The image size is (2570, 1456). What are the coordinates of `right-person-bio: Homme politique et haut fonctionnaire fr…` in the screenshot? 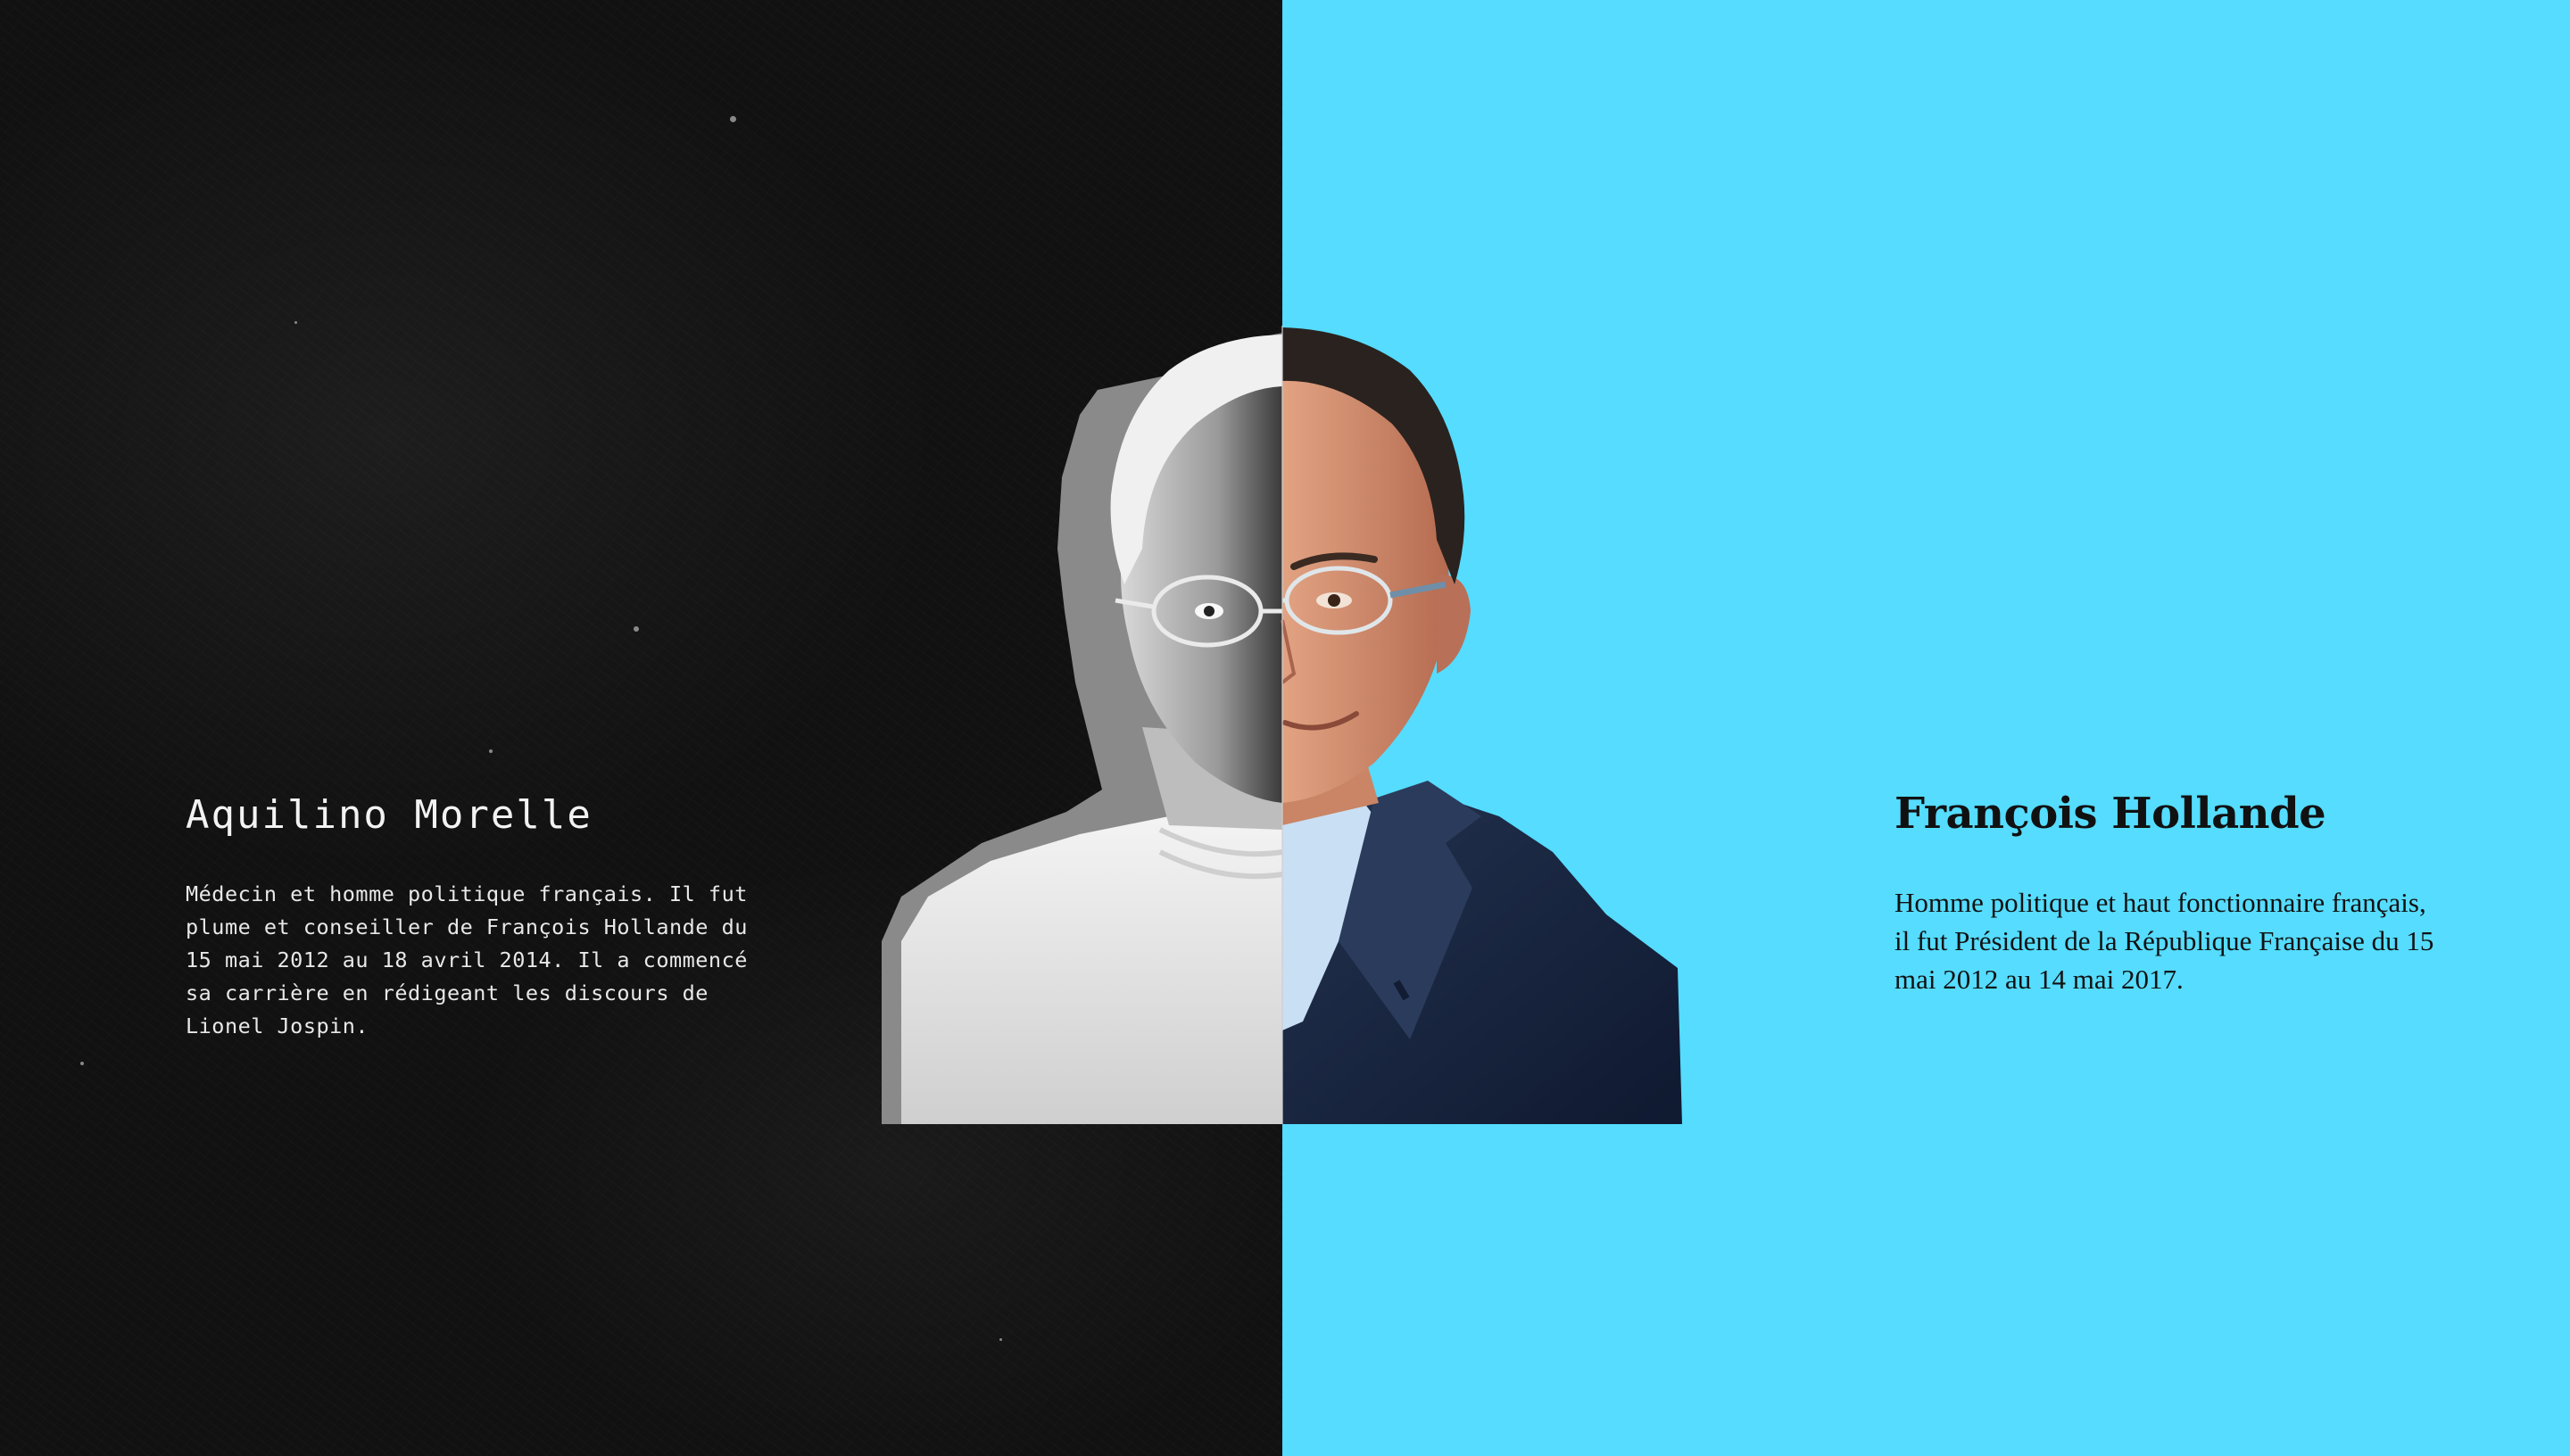 It's located at (2180, 941).